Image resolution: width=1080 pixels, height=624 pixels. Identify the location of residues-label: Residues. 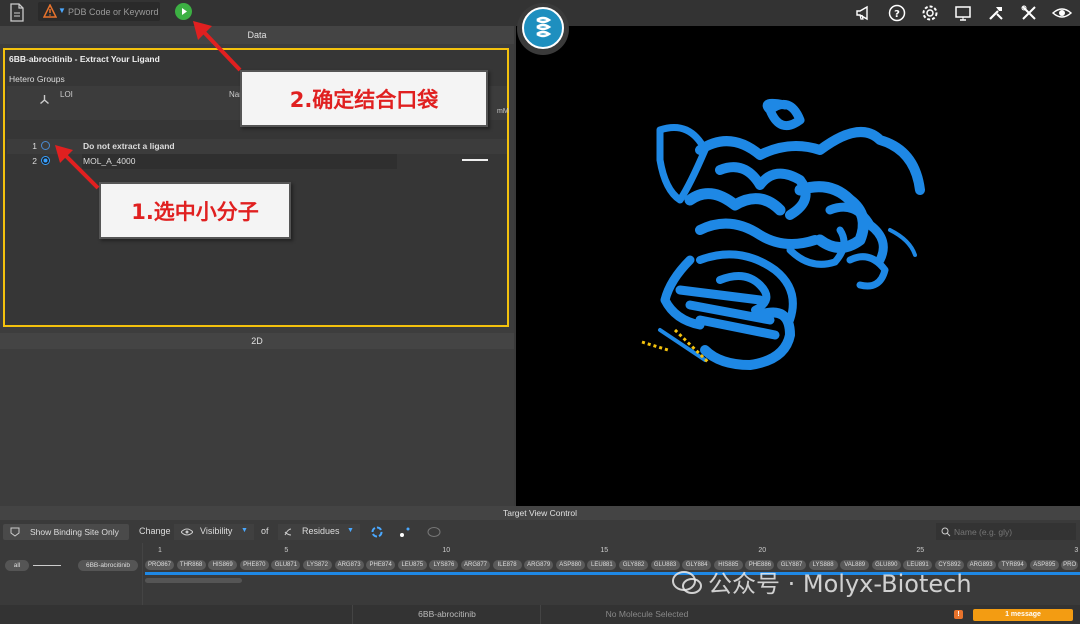
(321, 531).